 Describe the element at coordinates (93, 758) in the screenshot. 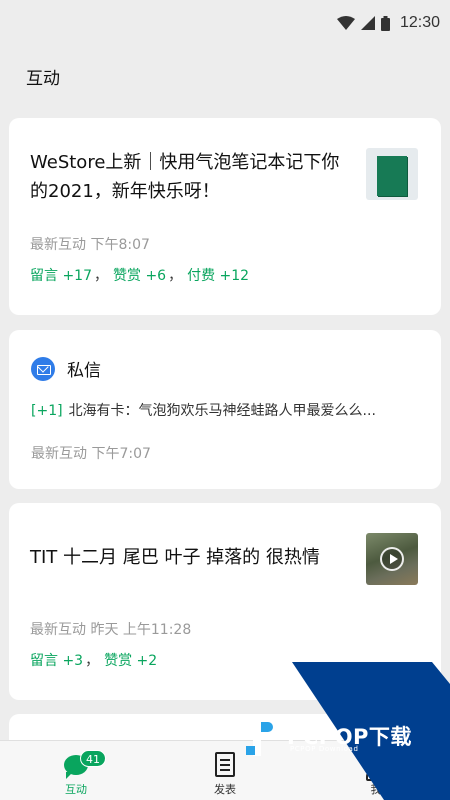

I see `unread-count-badge: 41` at that location.